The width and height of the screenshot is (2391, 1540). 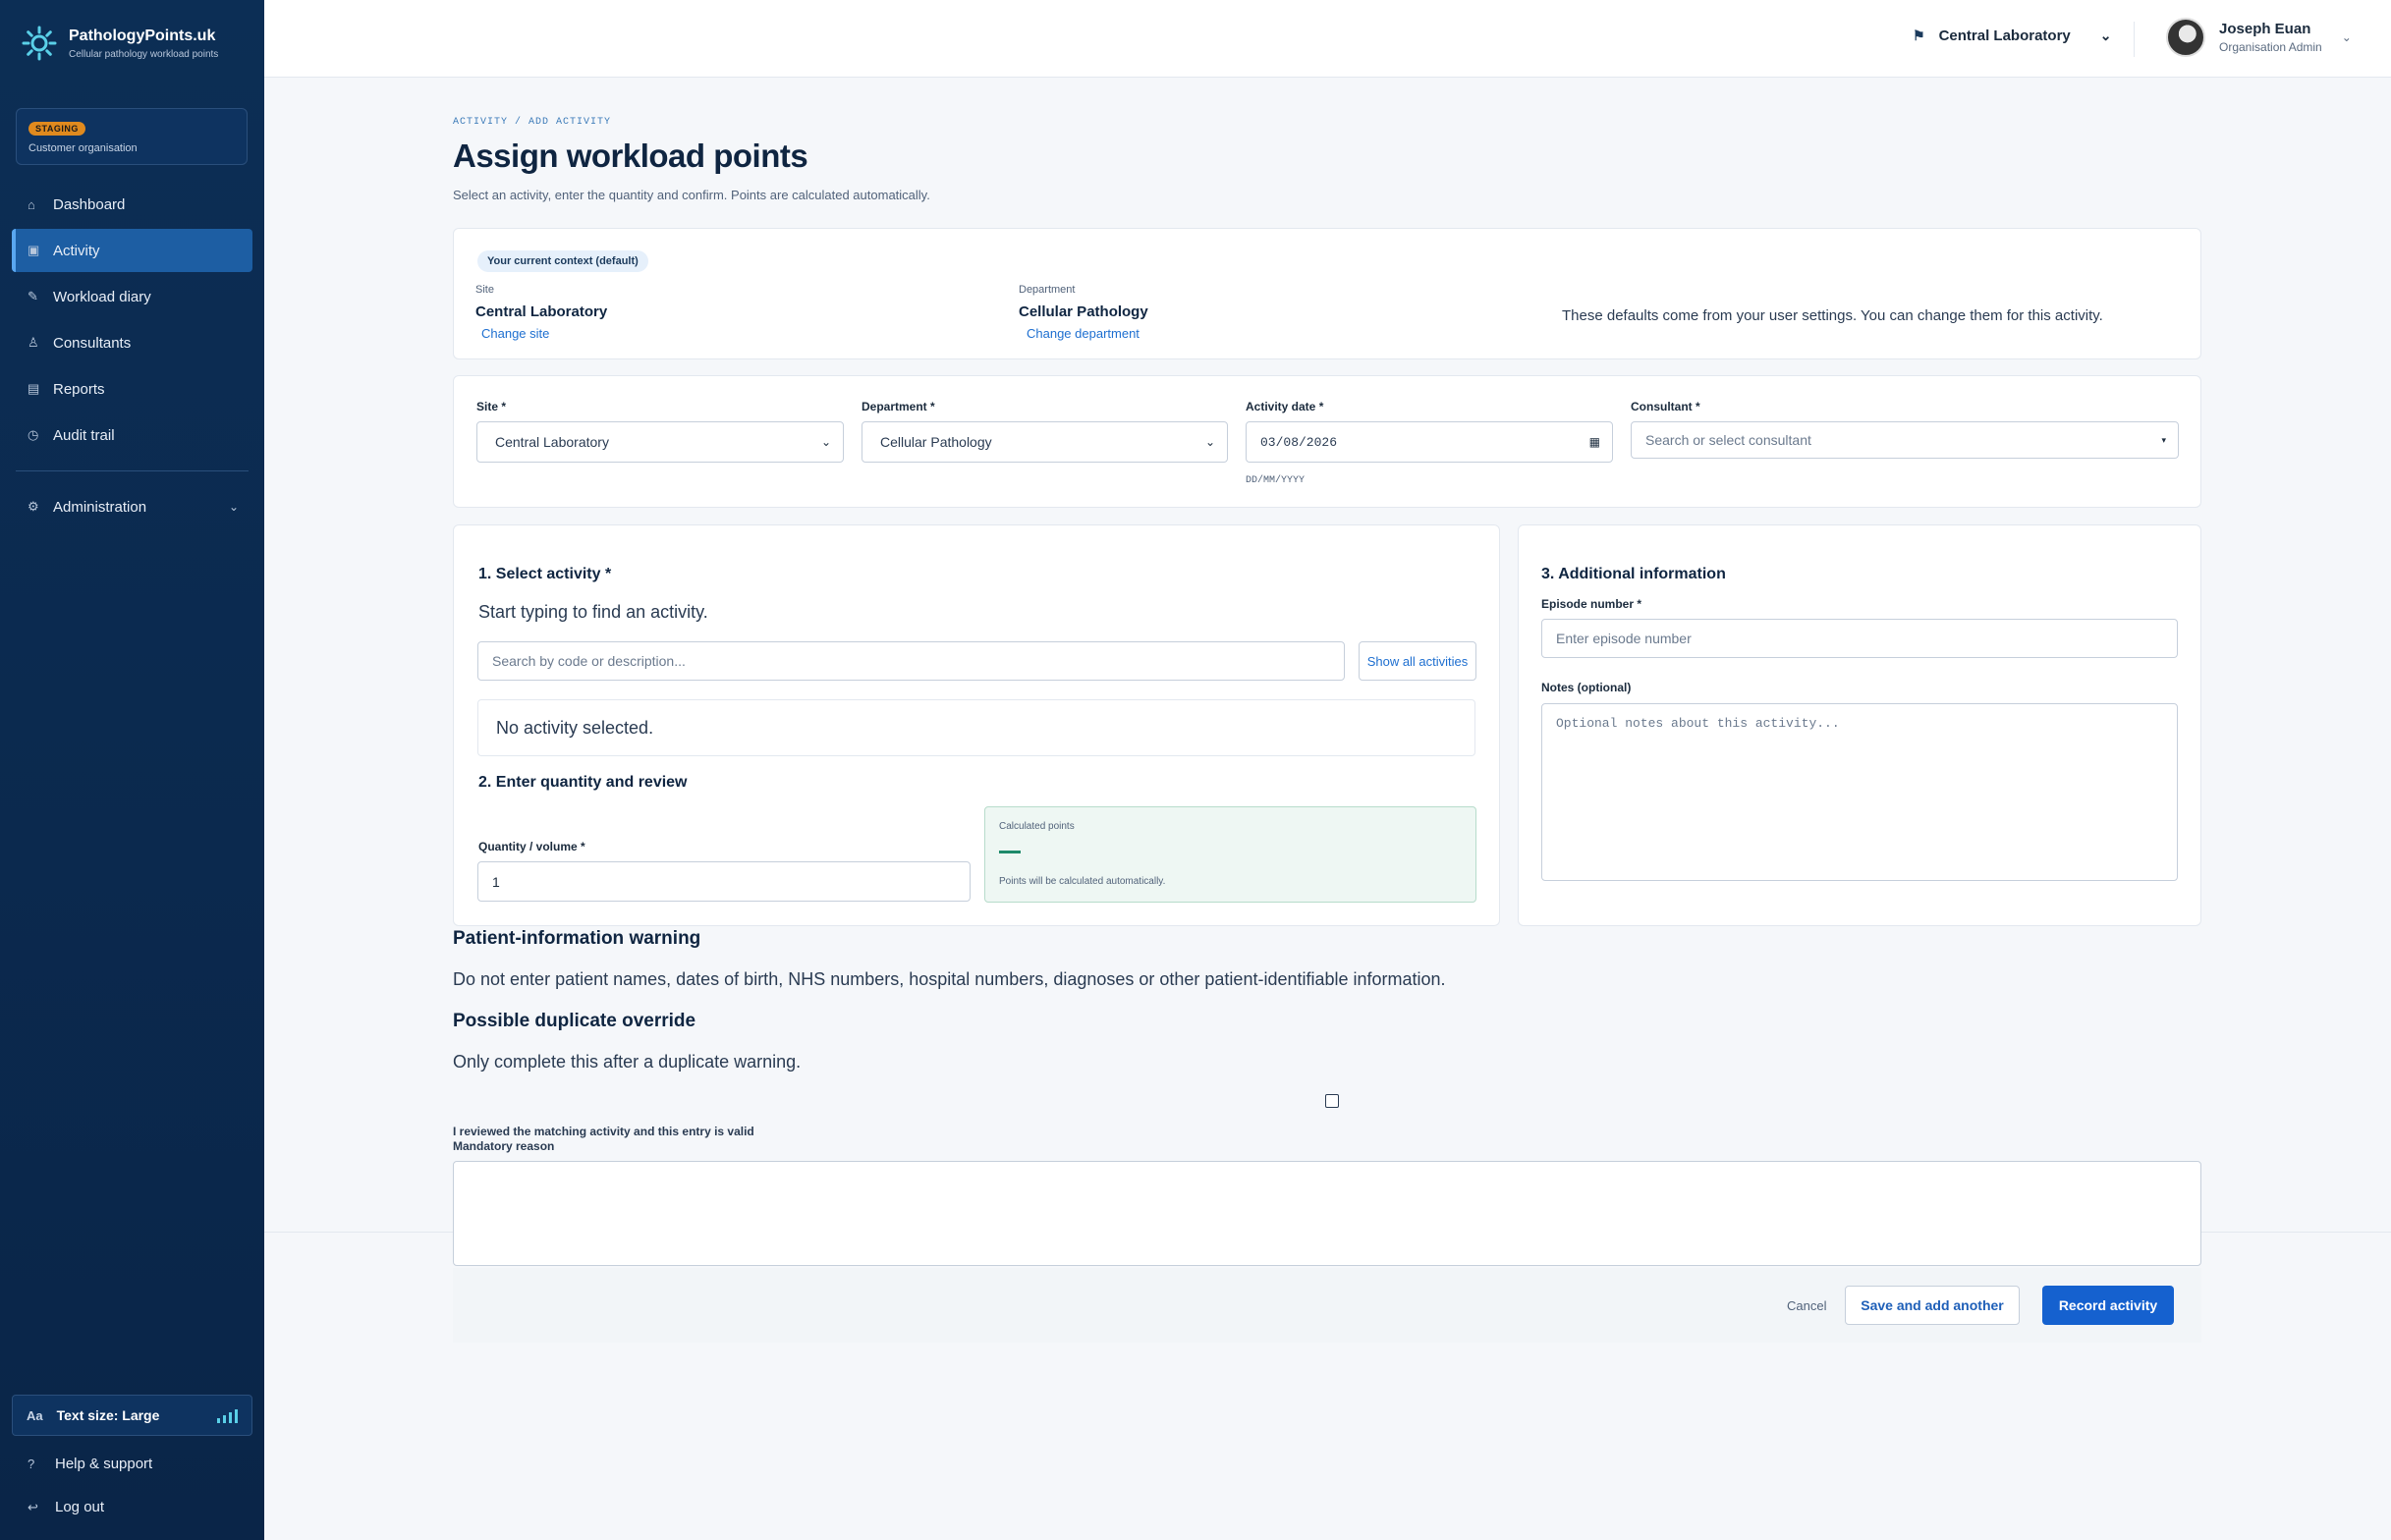 What do you see at coordinates (57, 129) in the screenshot?
I see `environment-badge: STAGING` at bounding box center [57, 129].